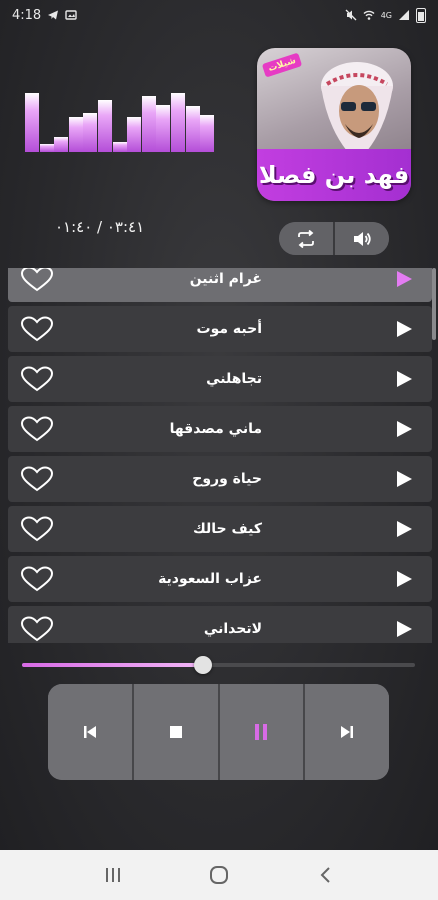 The image size is (438, 900). Describe the element at coordinates (227, 529) in the screenshot. I see `song-title: كيف حالك` at that location.